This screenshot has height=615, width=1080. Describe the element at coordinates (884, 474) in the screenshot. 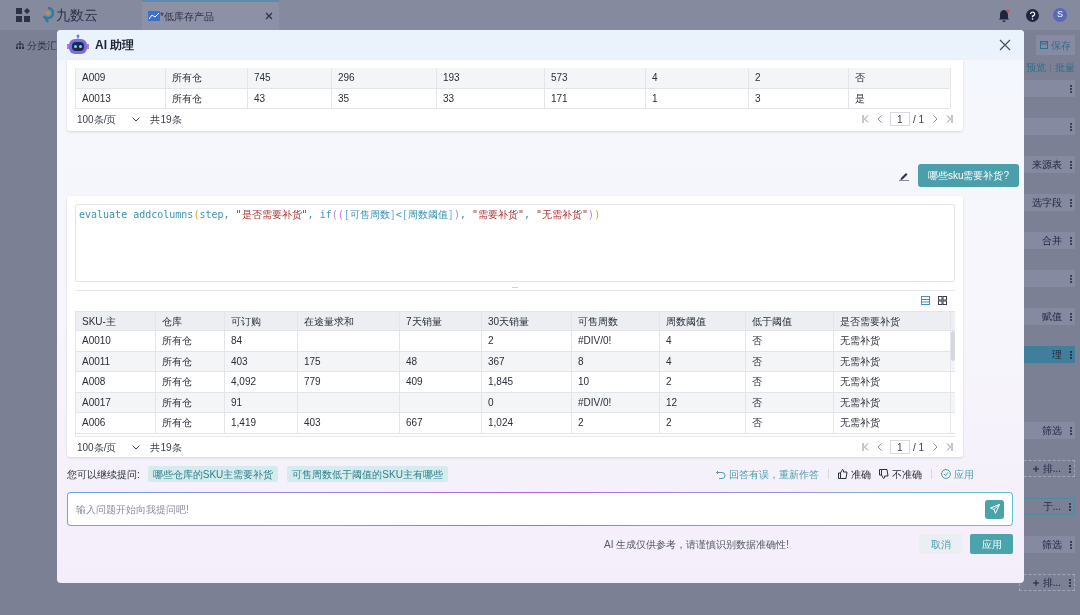

I see `thumbs-down-icon` at that location.